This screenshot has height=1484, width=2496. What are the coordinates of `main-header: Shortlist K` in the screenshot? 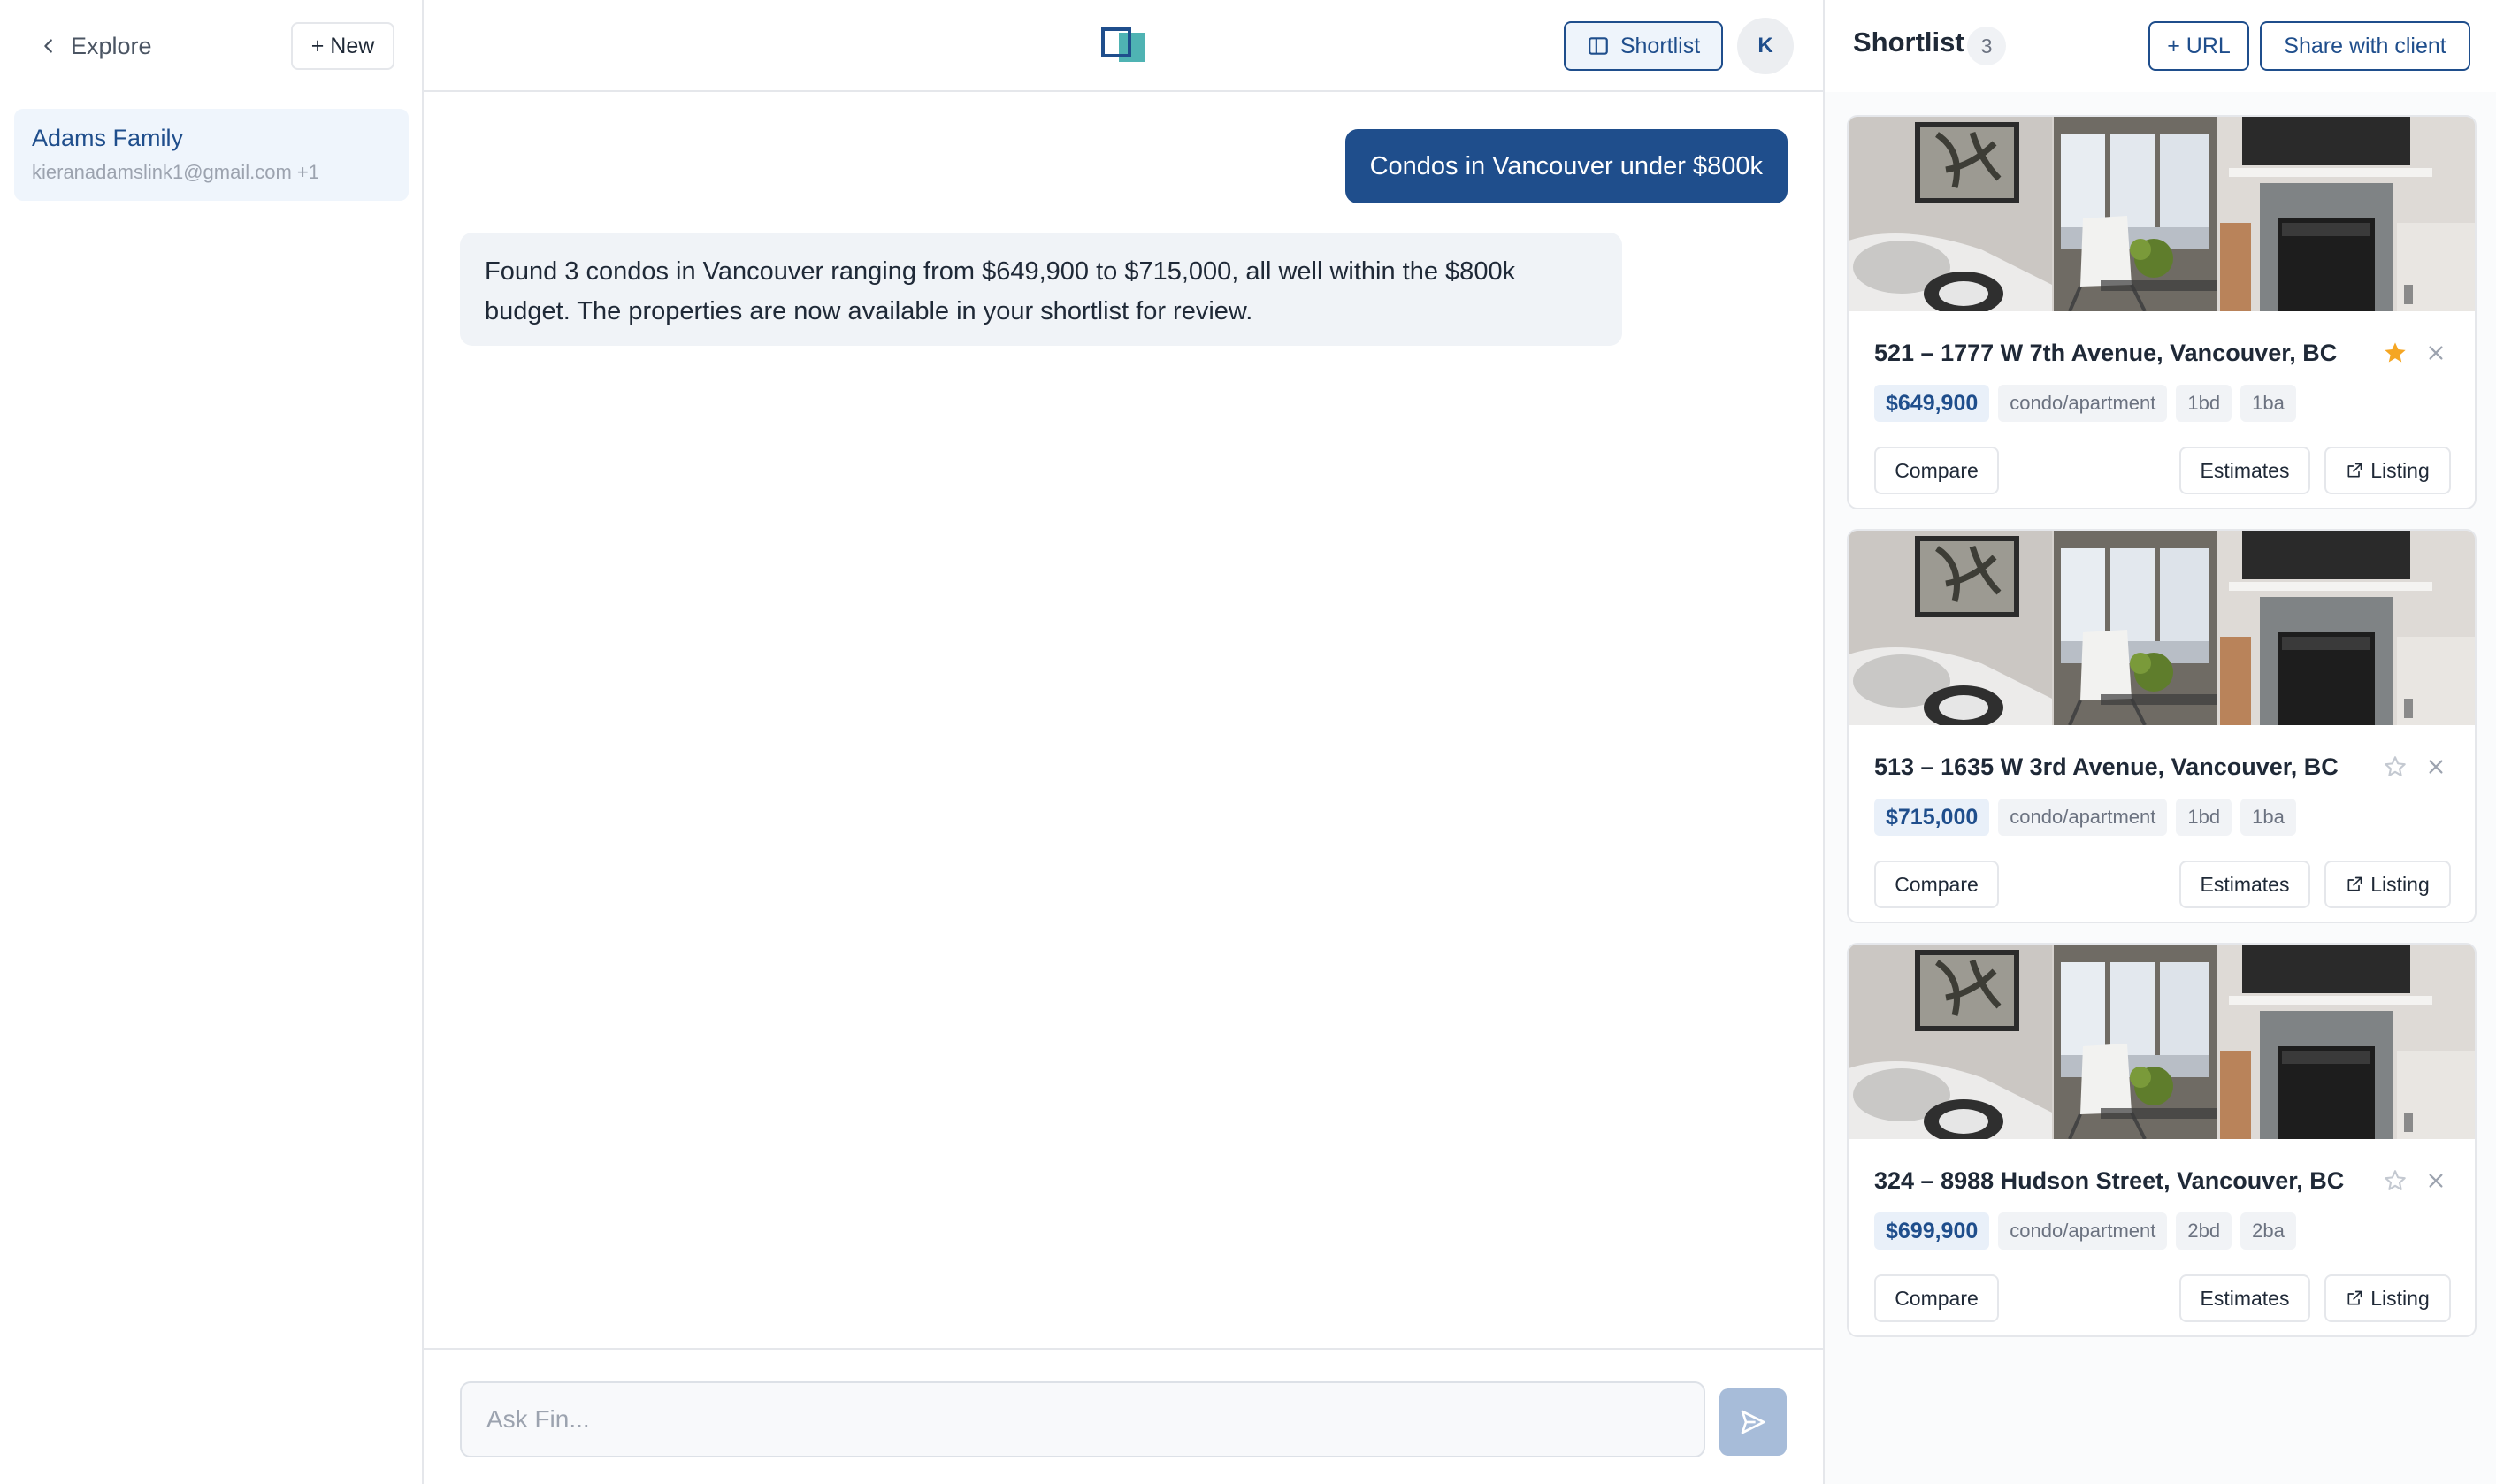 It's located at (1123, 46).